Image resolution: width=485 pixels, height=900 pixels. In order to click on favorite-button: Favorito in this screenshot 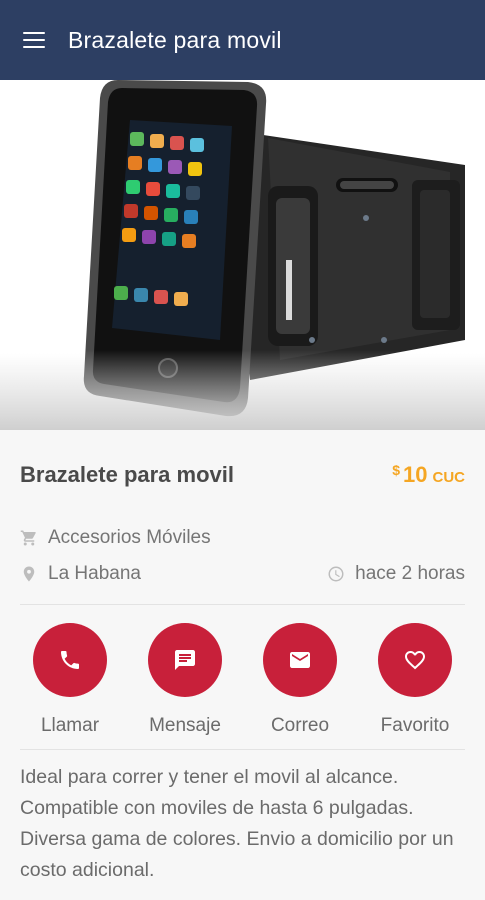, I will do `click(415, 680)`.